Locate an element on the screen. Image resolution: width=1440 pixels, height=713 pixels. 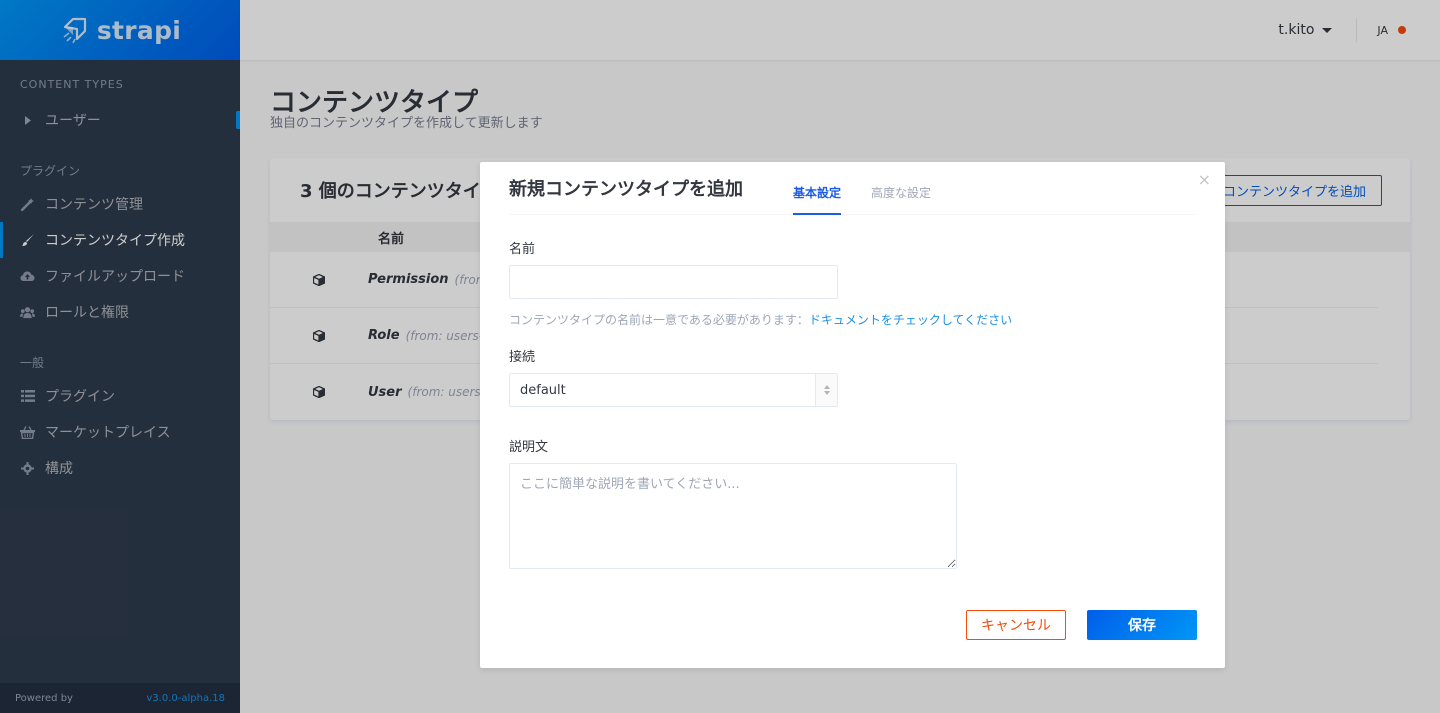
help-text: コンテンツタイプの名前は一意である必要があります： is located at coordinates (659, 320).